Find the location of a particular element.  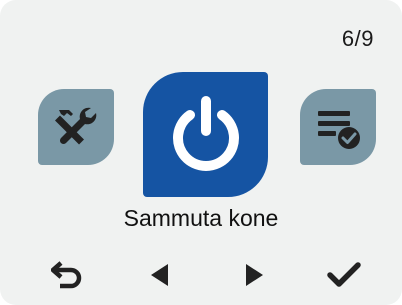

triangle-right-icon is located at coordinates (254, 275).